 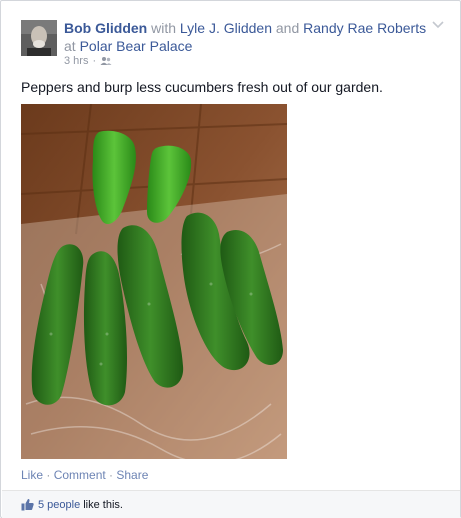 What do you see at coordinates (27, 504) in the screenshot?
I see `thumbs-up-icon` at bounding box center [27, 504].